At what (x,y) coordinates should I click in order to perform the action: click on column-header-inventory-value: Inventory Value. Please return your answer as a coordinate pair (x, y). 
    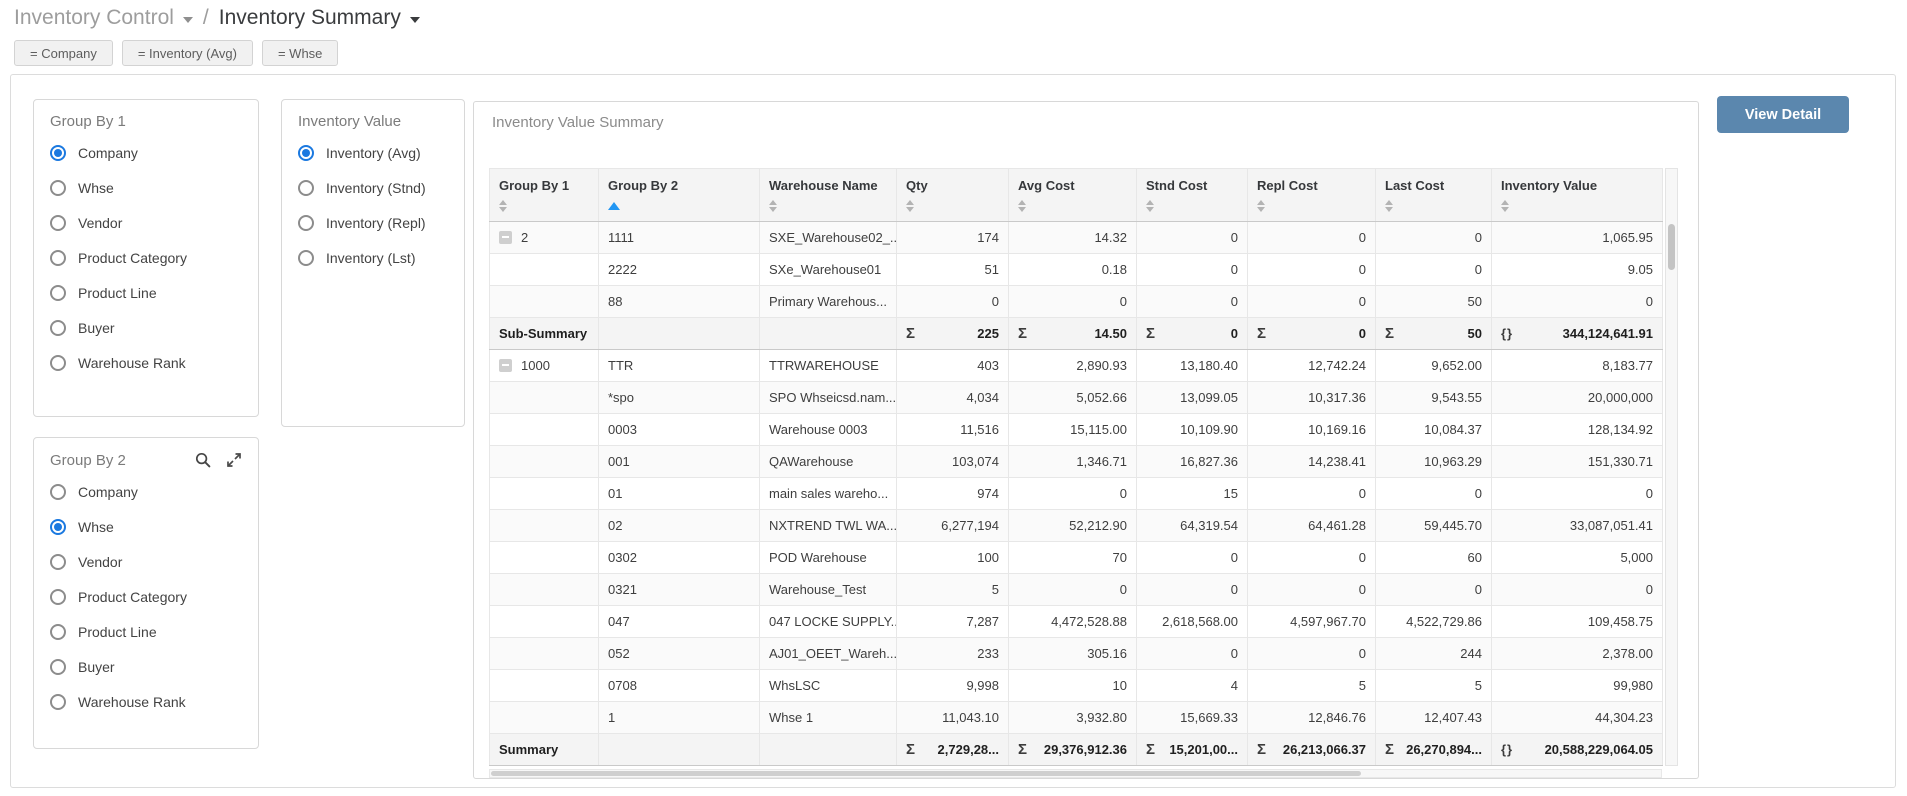
    Looking at the image, I should click on (1577, 195).